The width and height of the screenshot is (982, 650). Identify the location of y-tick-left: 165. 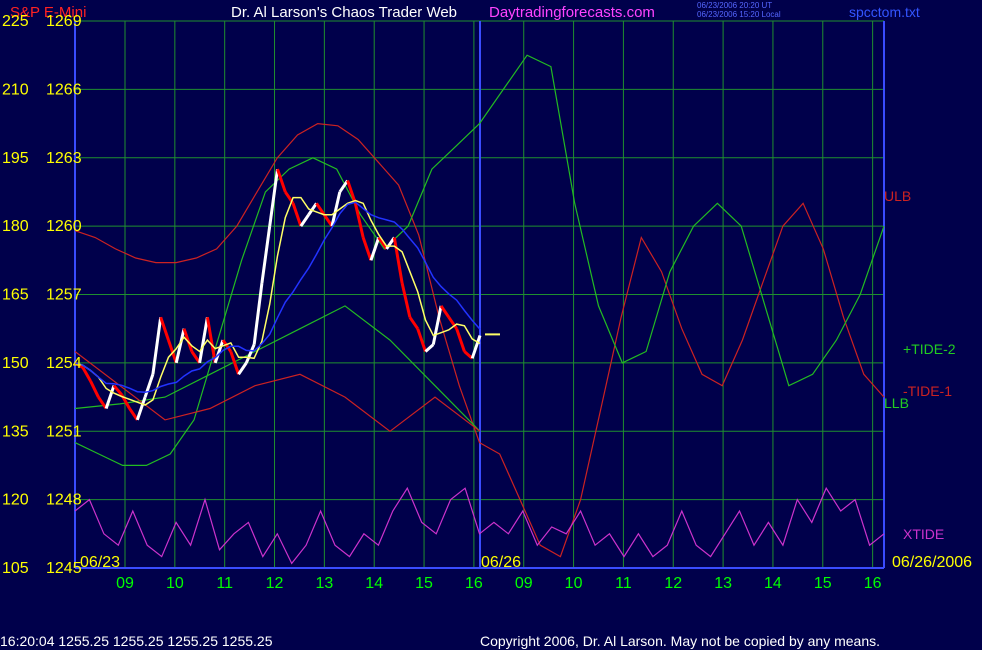
(15, 295).